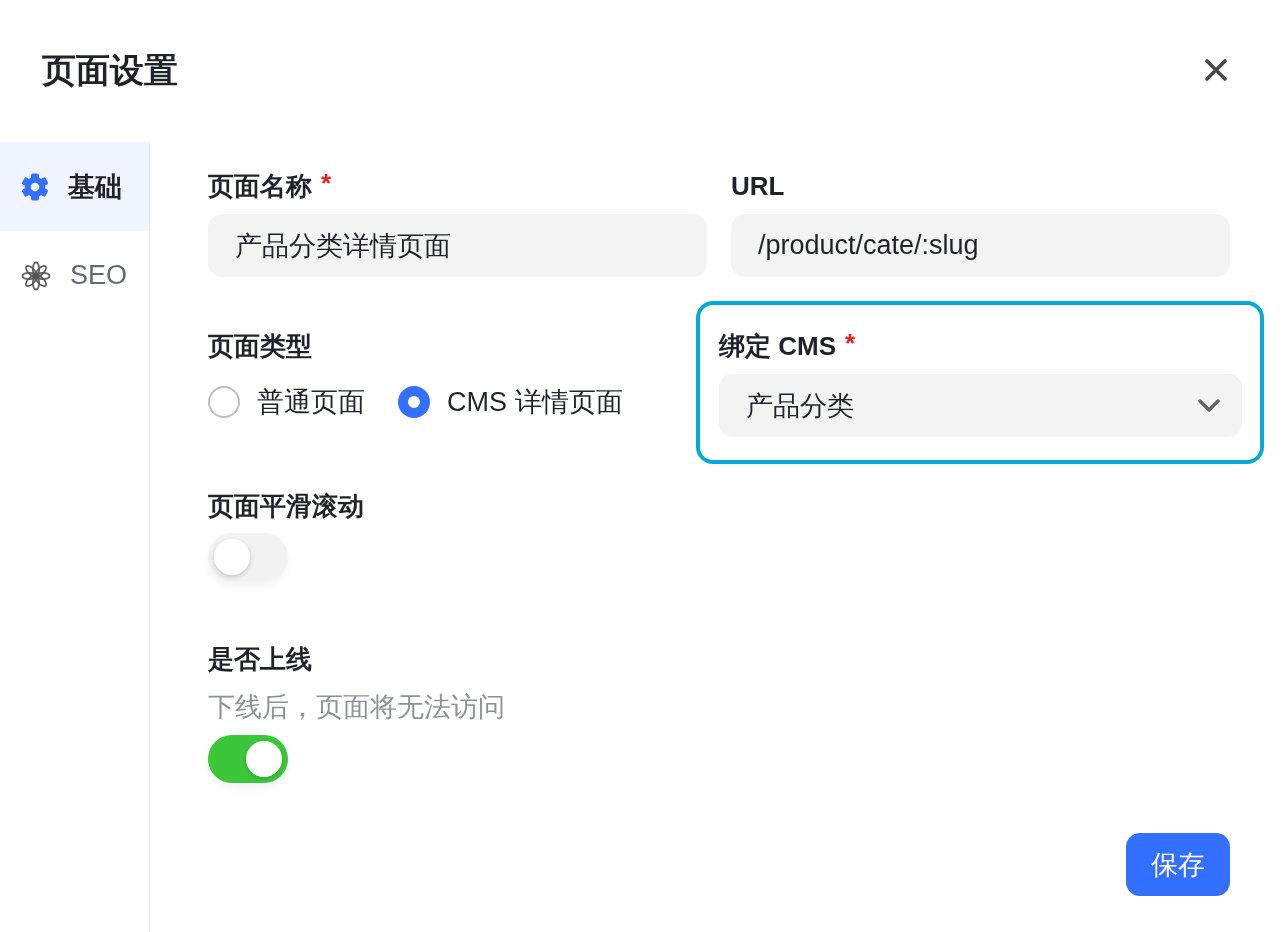 The width and height of the screenshot is (1282, 932). Describe the element at coordinates (356, 707) in the screenshot. I see `field-description: 下线后，页面将无法访问` at that location.